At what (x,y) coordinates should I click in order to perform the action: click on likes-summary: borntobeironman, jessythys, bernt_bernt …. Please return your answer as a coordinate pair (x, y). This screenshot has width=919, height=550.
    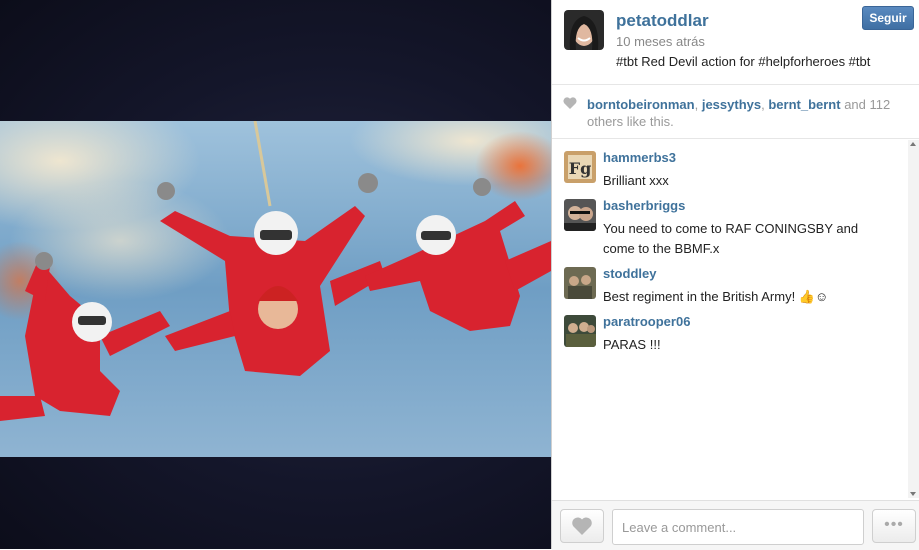
    Looking at the image, I should click on (735, 112).